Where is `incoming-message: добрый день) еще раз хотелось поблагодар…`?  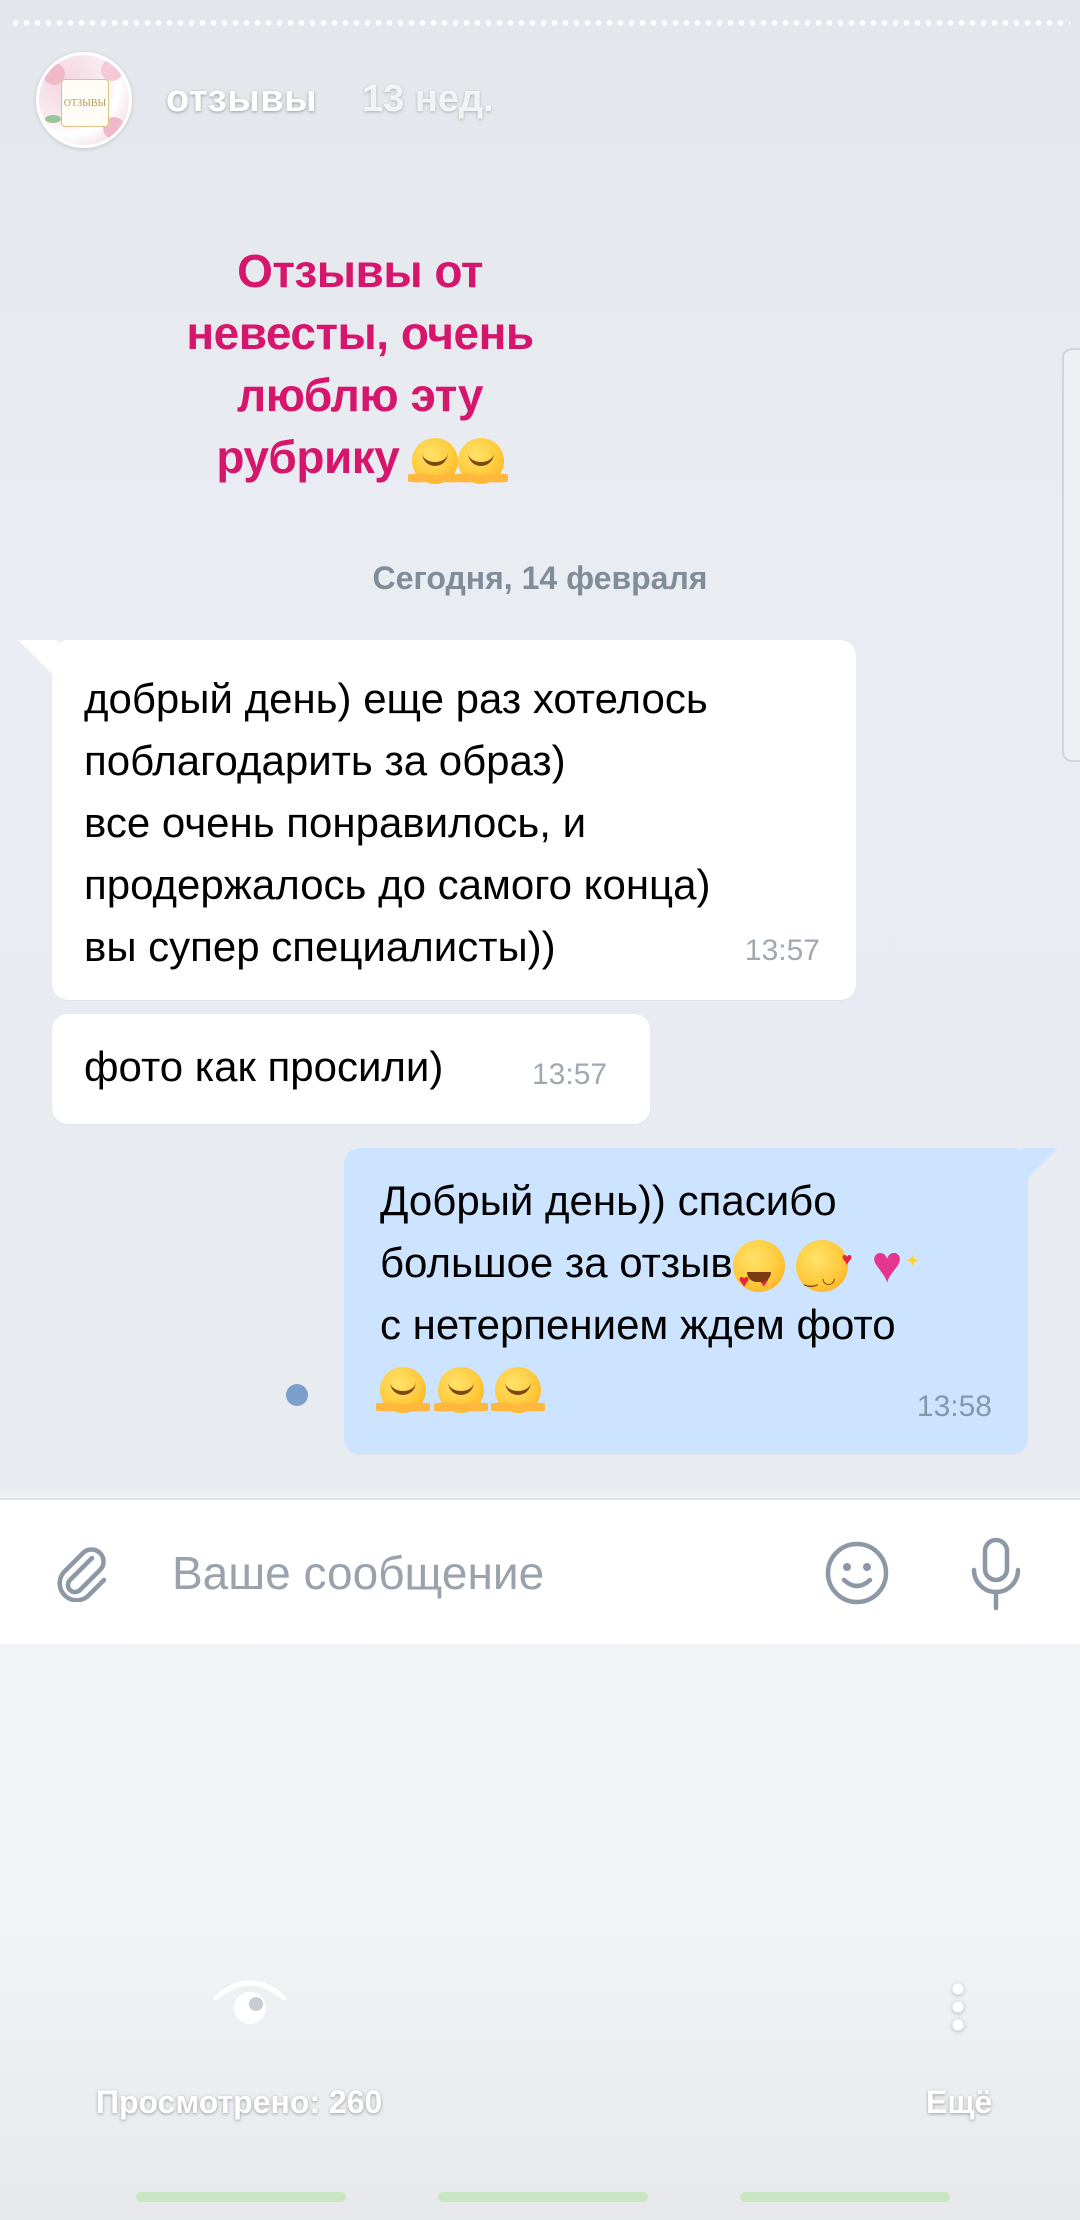
incoming-message: добрый день) еще раз хотелось поблагодар… is located at coordinates (437, 820).